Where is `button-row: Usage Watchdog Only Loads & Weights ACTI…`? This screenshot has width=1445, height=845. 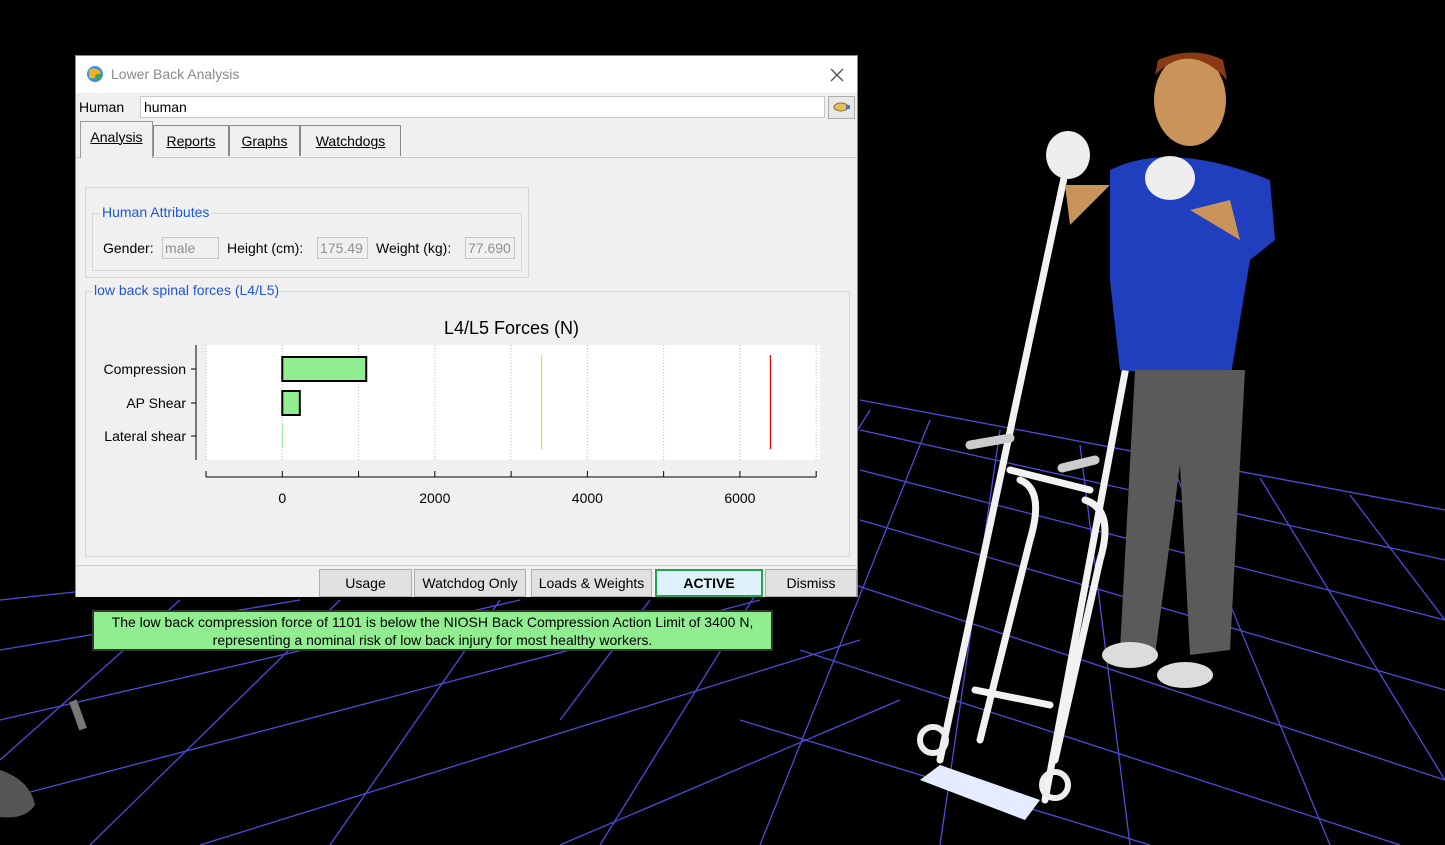 button-row: Usage Watchdog Only Loads & Weights ACTI… is located at coordinates (466, 581).